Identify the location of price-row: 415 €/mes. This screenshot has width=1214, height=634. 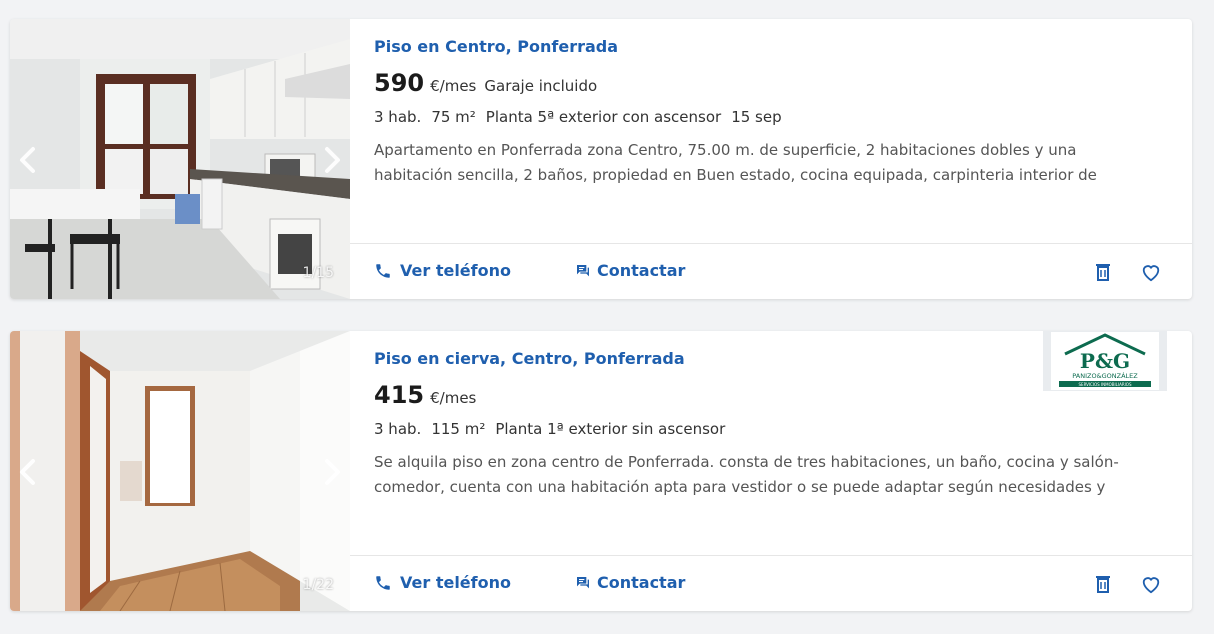
(425, 395).